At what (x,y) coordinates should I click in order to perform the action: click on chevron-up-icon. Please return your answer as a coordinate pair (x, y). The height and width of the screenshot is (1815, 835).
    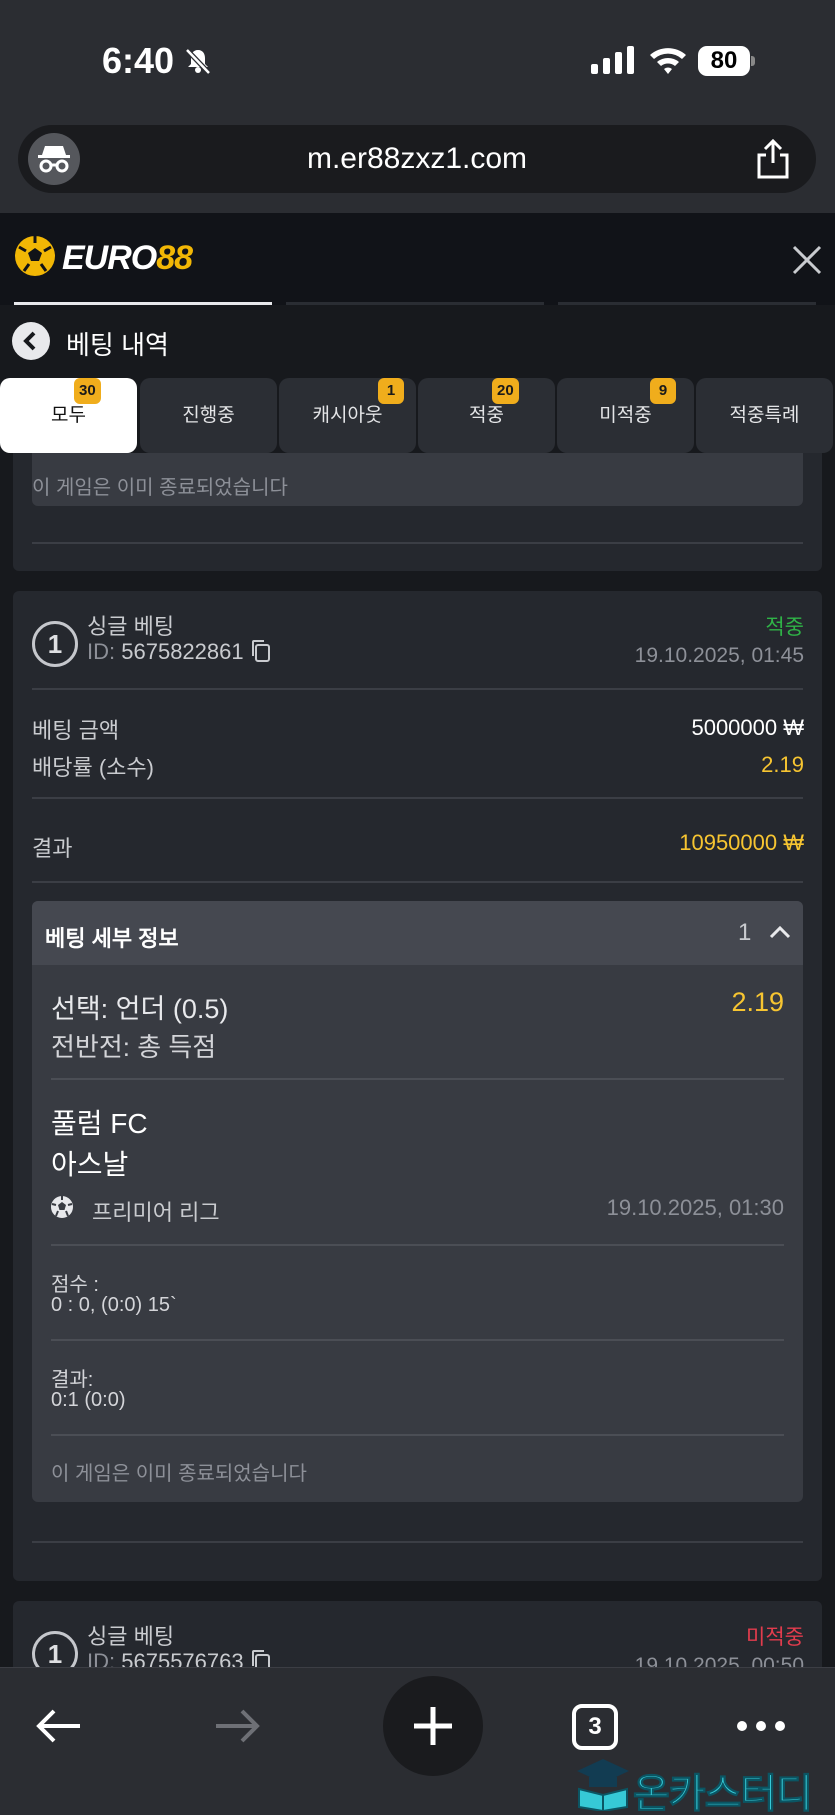
    Looking at the image, I should click on (780, 932).